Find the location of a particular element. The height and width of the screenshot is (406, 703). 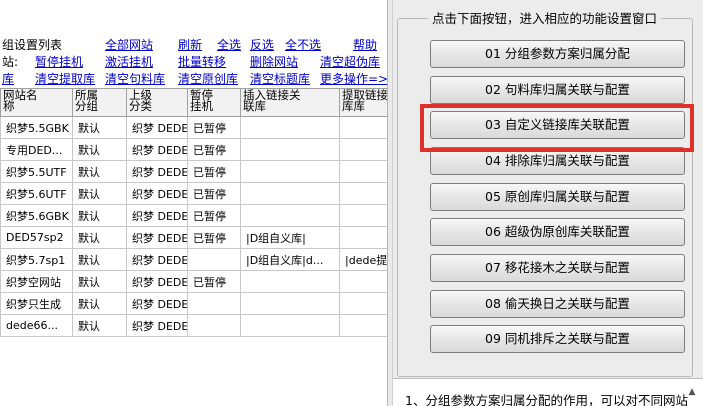

station-label: 站: is located at coordinates (10, 62).